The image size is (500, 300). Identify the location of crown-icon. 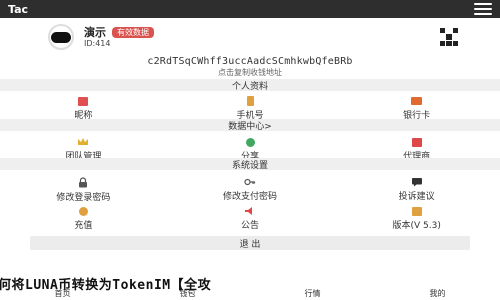
(83, 142).